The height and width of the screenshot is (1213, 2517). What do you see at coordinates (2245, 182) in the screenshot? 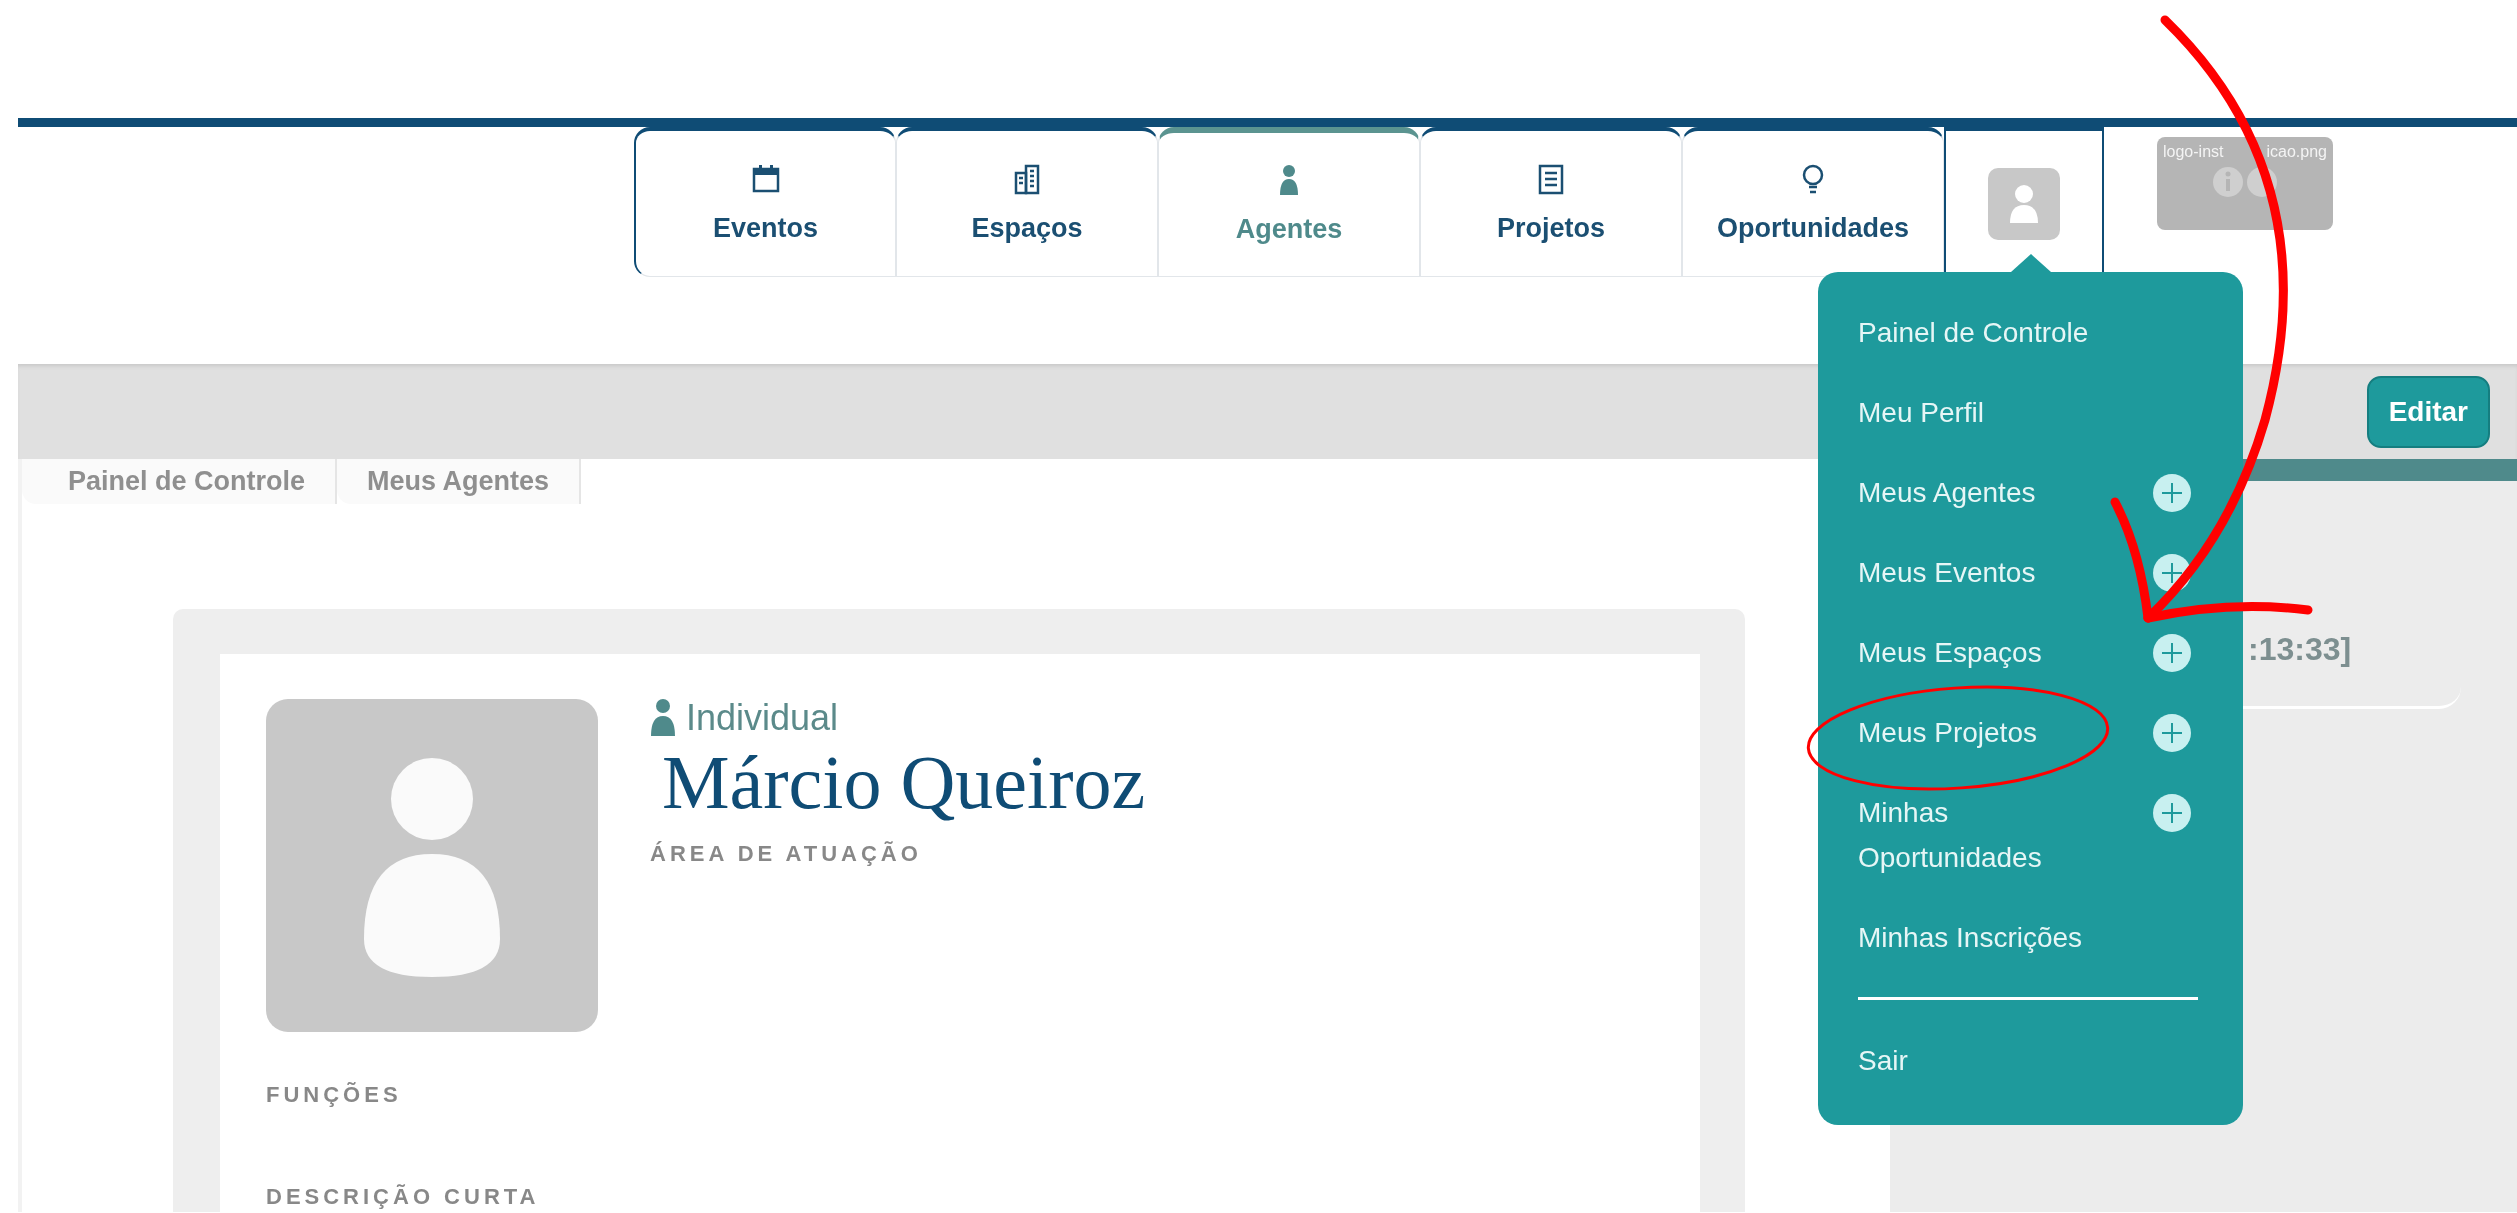
I see `info-icon` at bounding box center [2245, 182].